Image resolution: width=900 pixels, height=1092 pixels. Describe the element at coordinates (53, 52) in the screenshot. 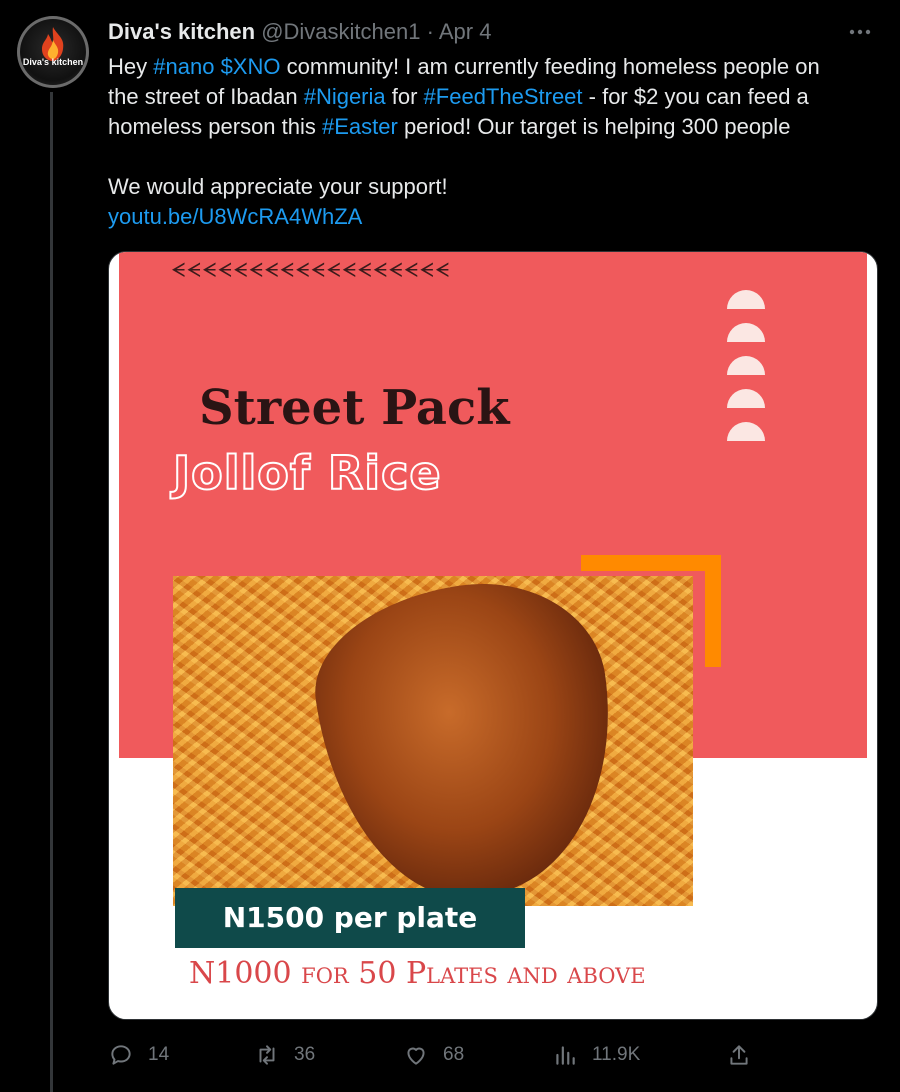

I see `avatar: Diva's kitchen` at that location.